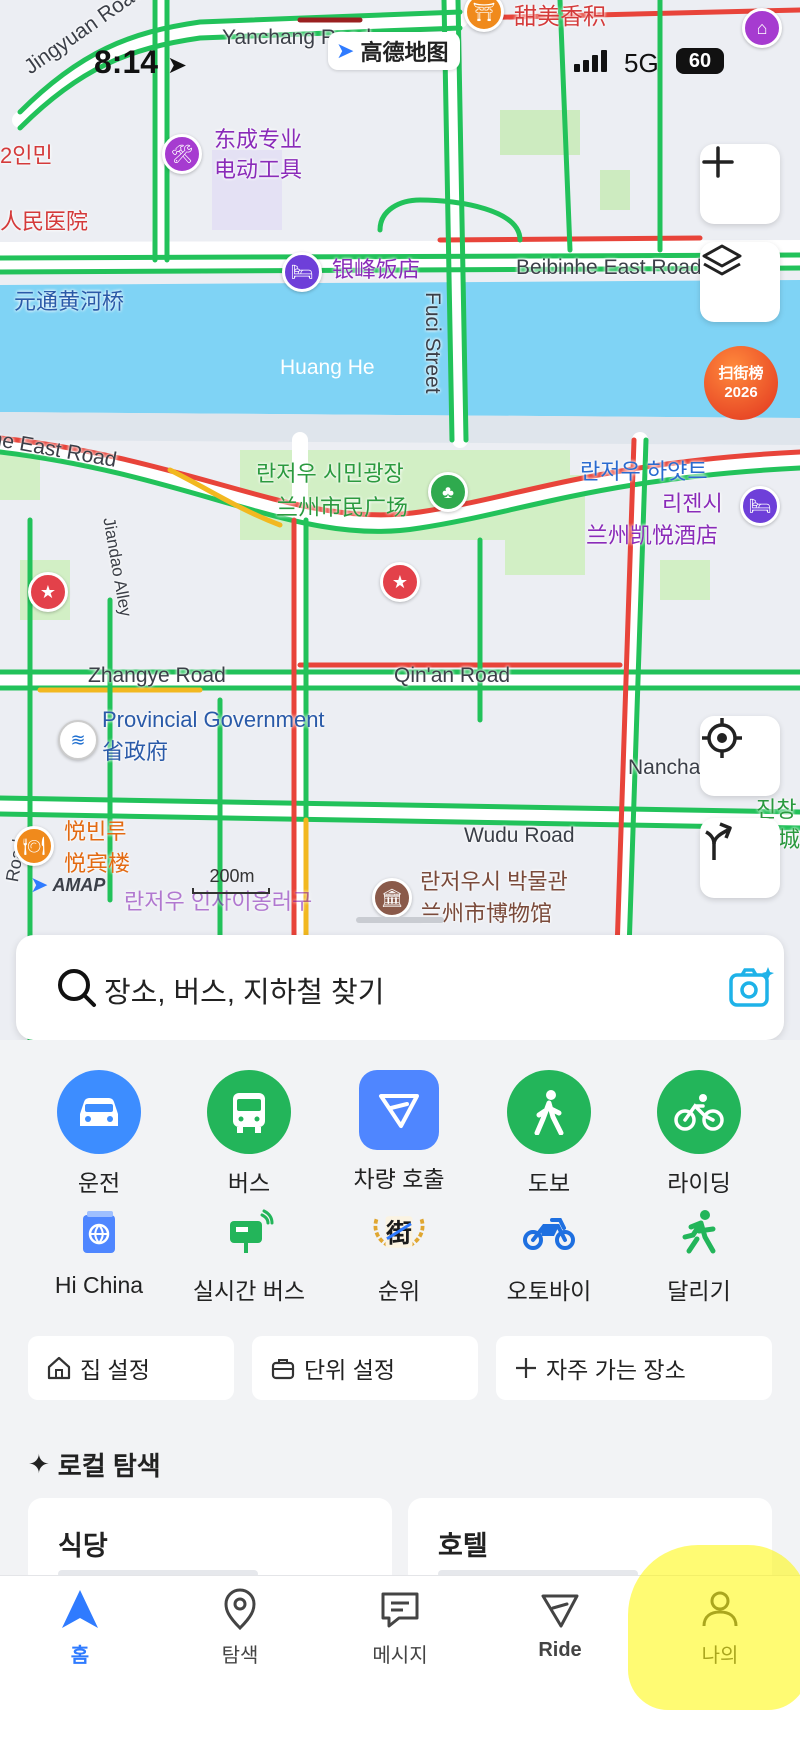  I want to click on layers-button, so click(740, 282).